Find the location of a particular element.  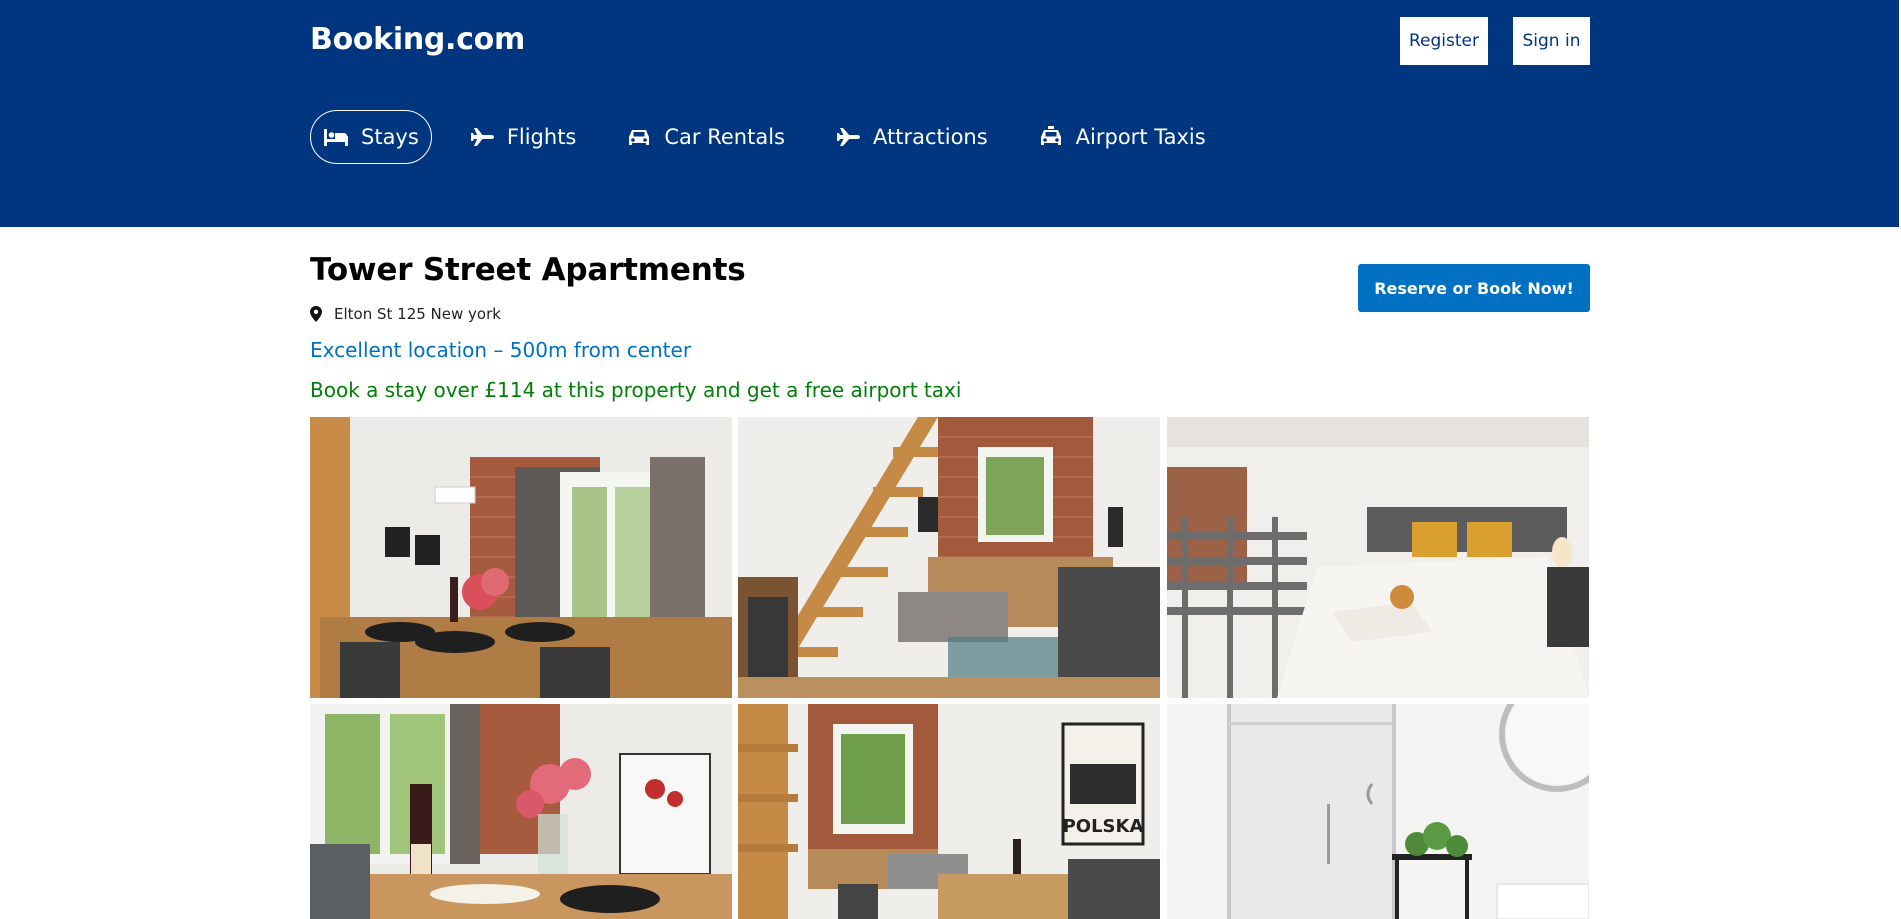

reserve-button: Reserve or Book Now! is located at coordinates (1474, 288).